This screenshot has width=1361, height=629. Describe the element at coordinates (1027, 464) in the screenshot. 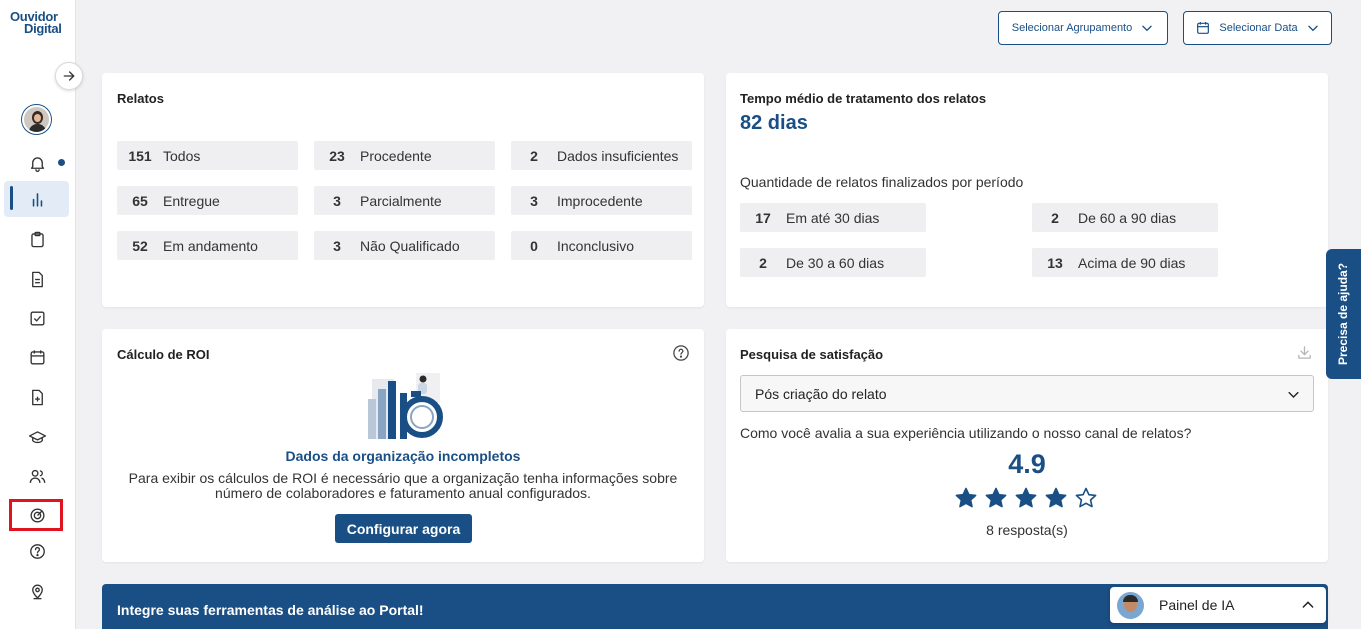

I see `survey-score: 4.9` at that location.